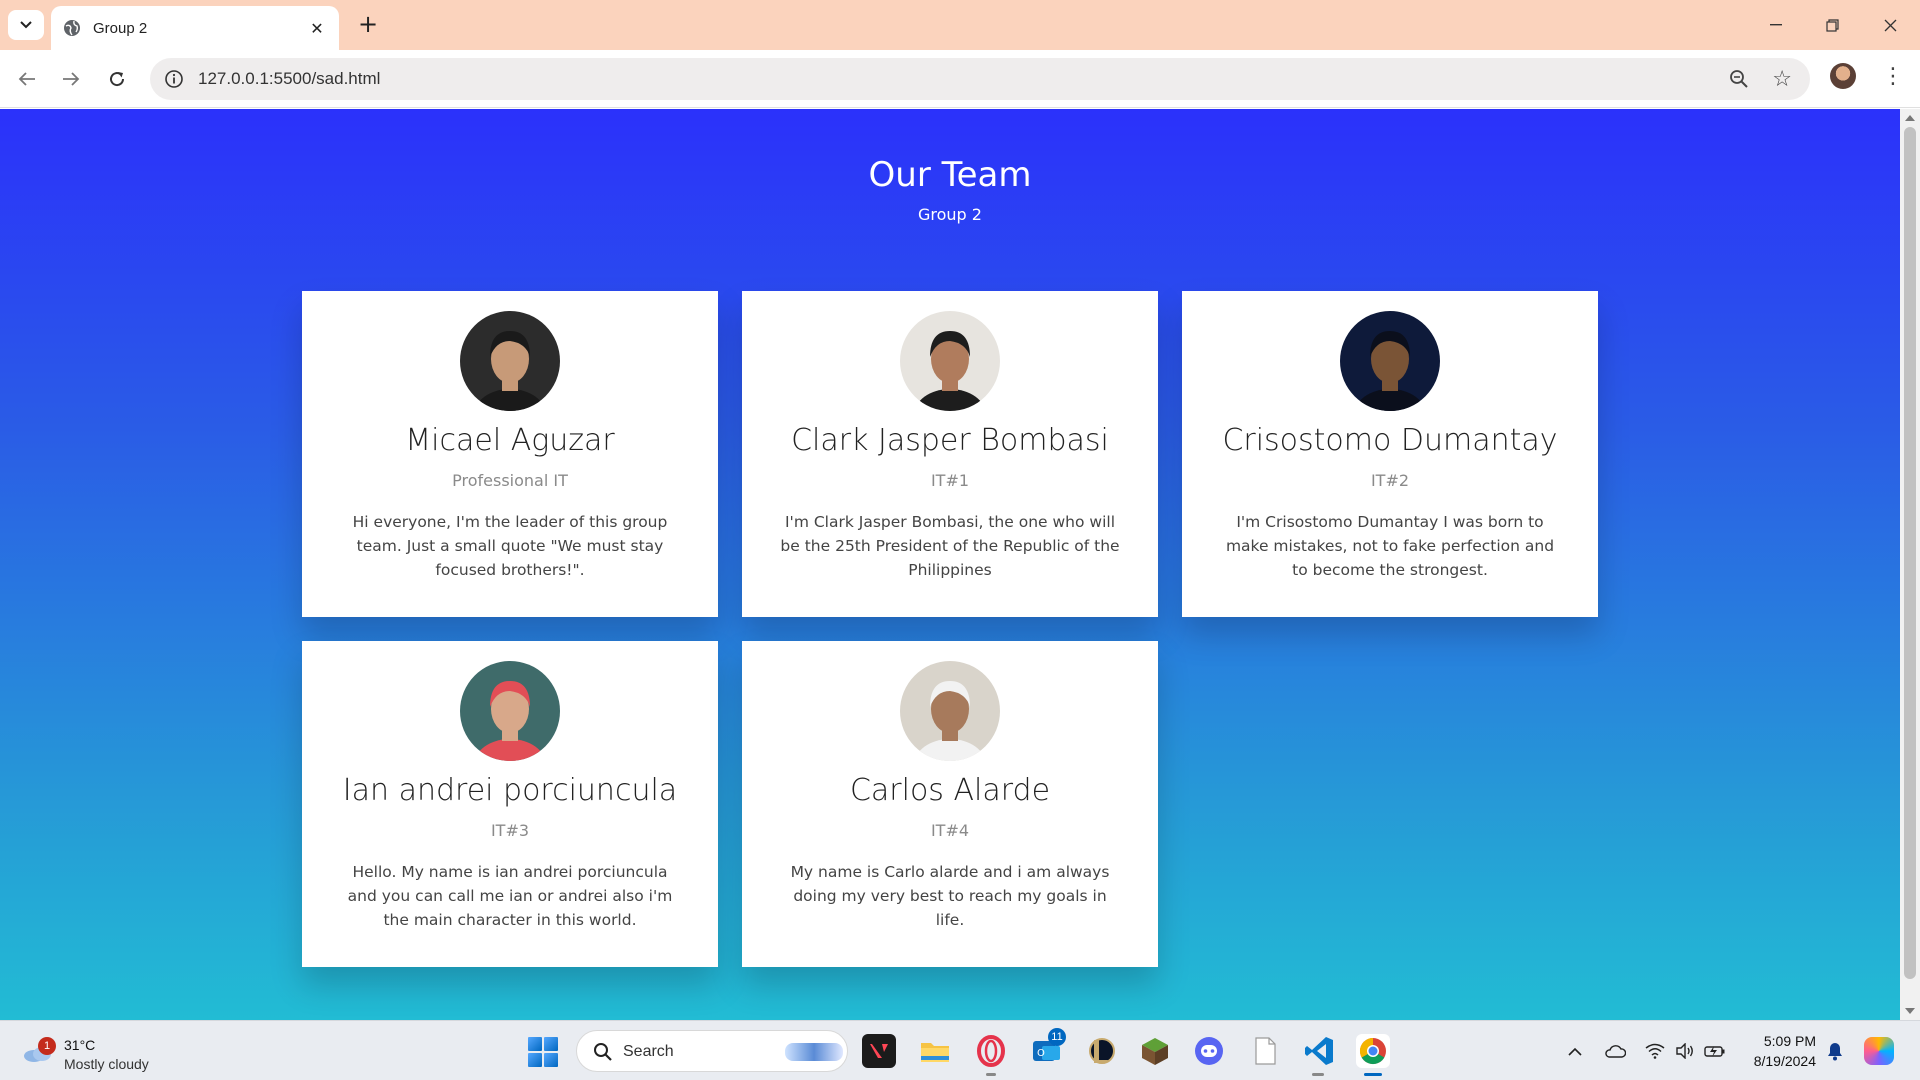 This screenshot has width=1920, height=1080. I want to click on member-name: Micael Aguzar, so click(510, 440).